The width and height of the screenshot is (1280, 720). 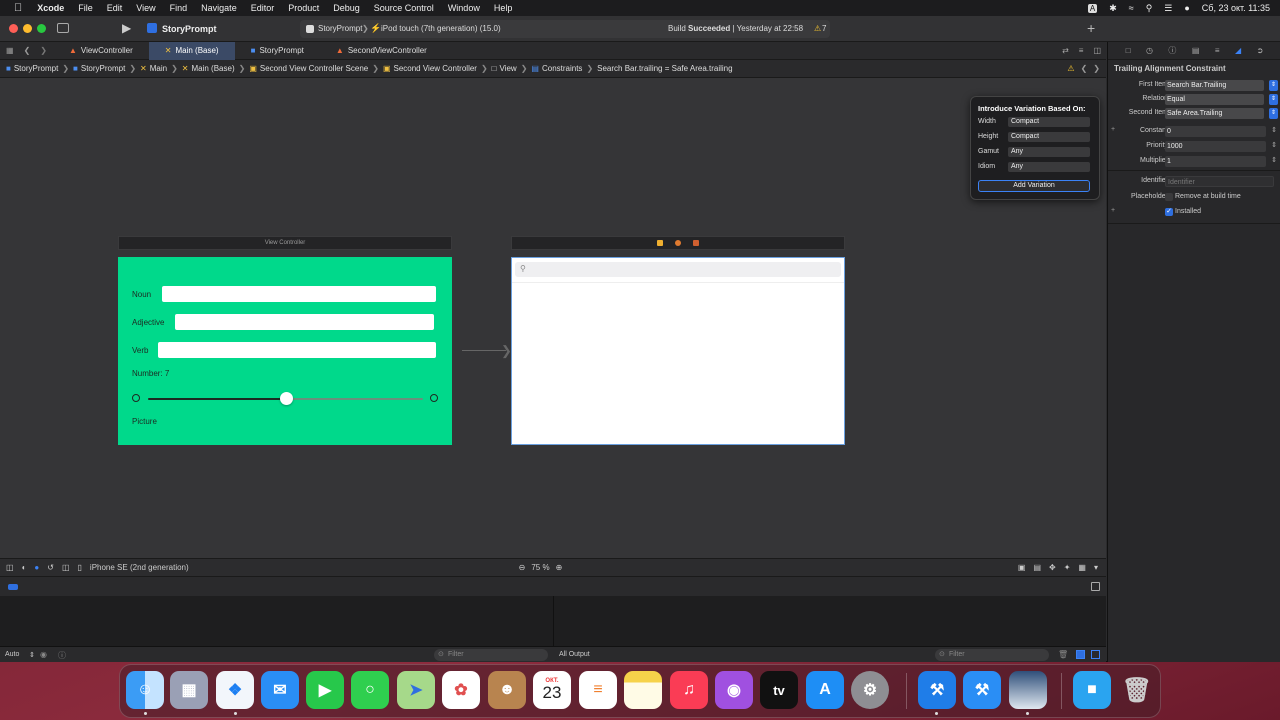 I want to click on adjective-textfield, so click(x=305, y=322).